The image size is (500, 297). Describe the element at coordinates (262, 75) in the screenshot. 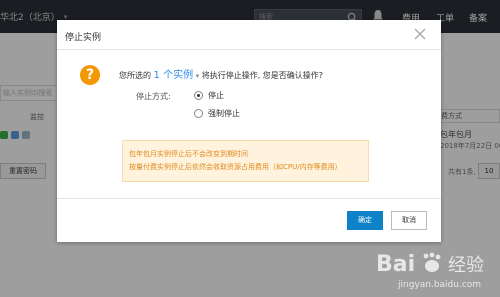

I see `question-suffix: 将执行停止操作, 您是否确认操作?` at that location.